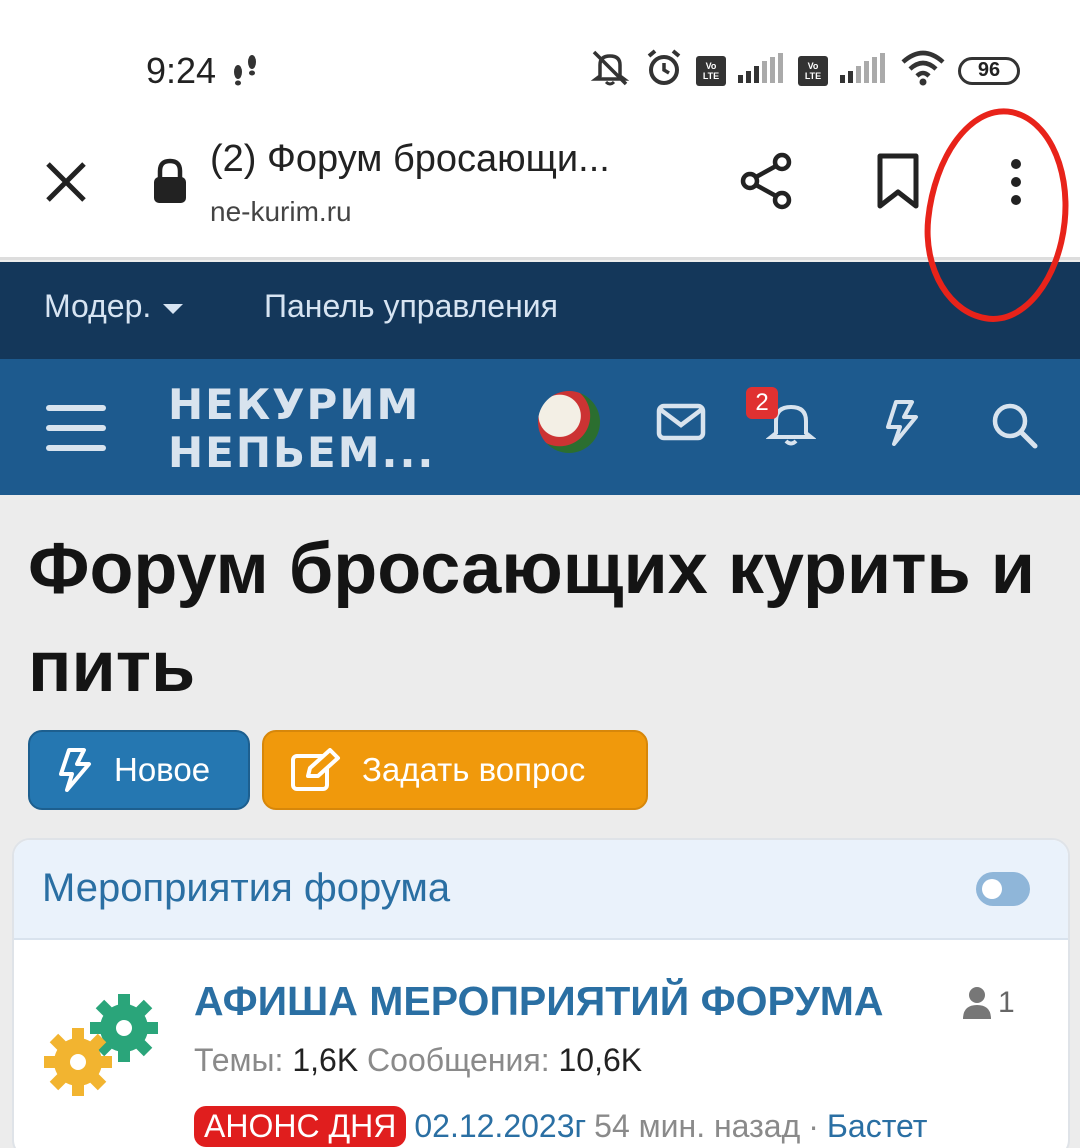 This screenshot has height=1148, width=1080. What do you see at coordinates (767, 183) in the screenshot?
I see `share-icon` at bounding box center [767, 183].